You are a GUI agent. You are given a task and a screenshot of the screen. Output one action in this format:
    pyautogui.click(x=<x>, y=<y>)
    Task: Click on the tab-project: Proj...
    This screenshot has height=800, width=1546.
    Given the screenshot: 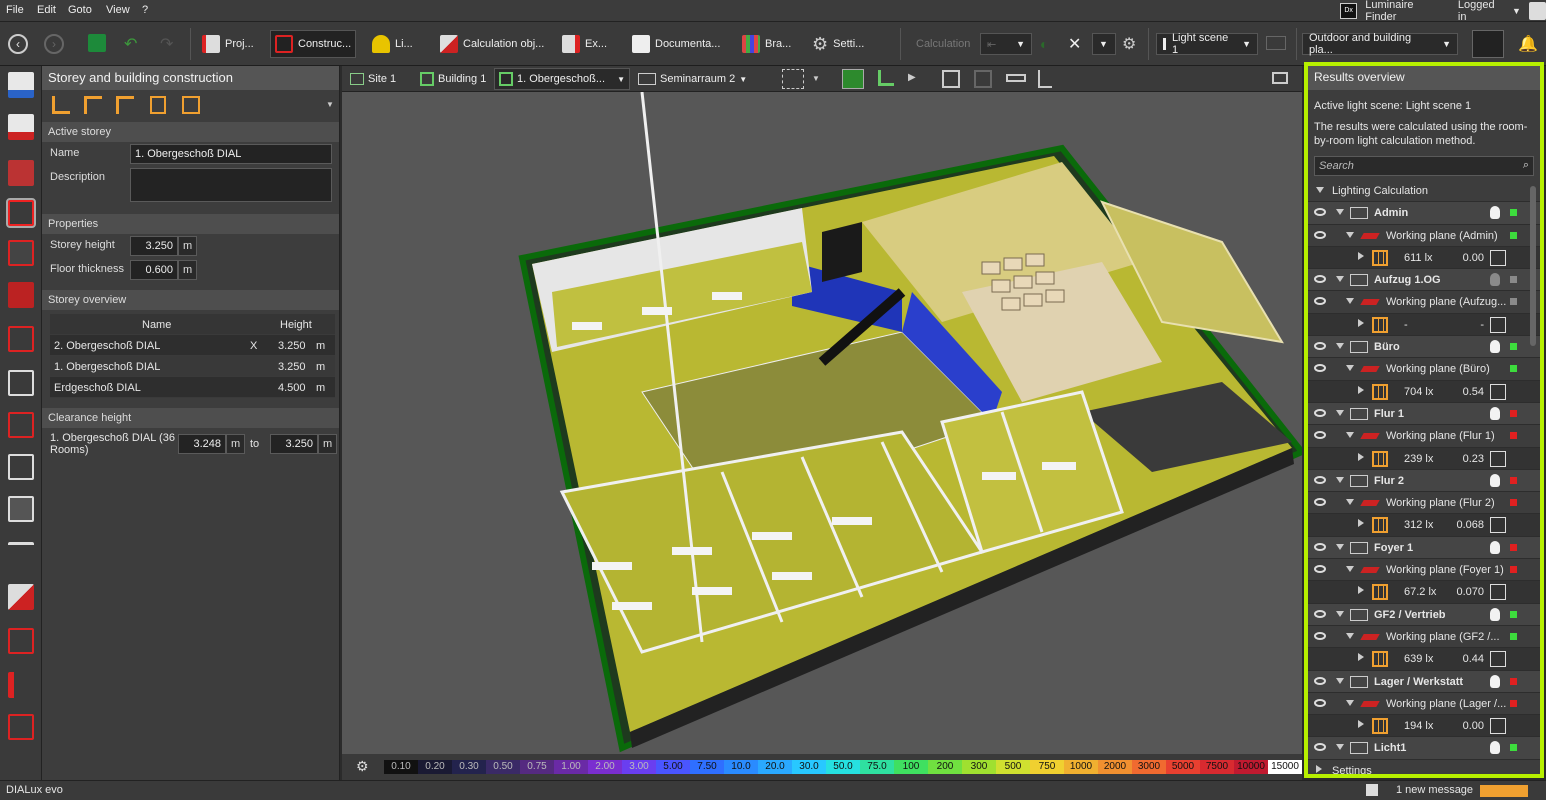 What is the action you would take?
    pyautogui.click(x=228, y=44)
    